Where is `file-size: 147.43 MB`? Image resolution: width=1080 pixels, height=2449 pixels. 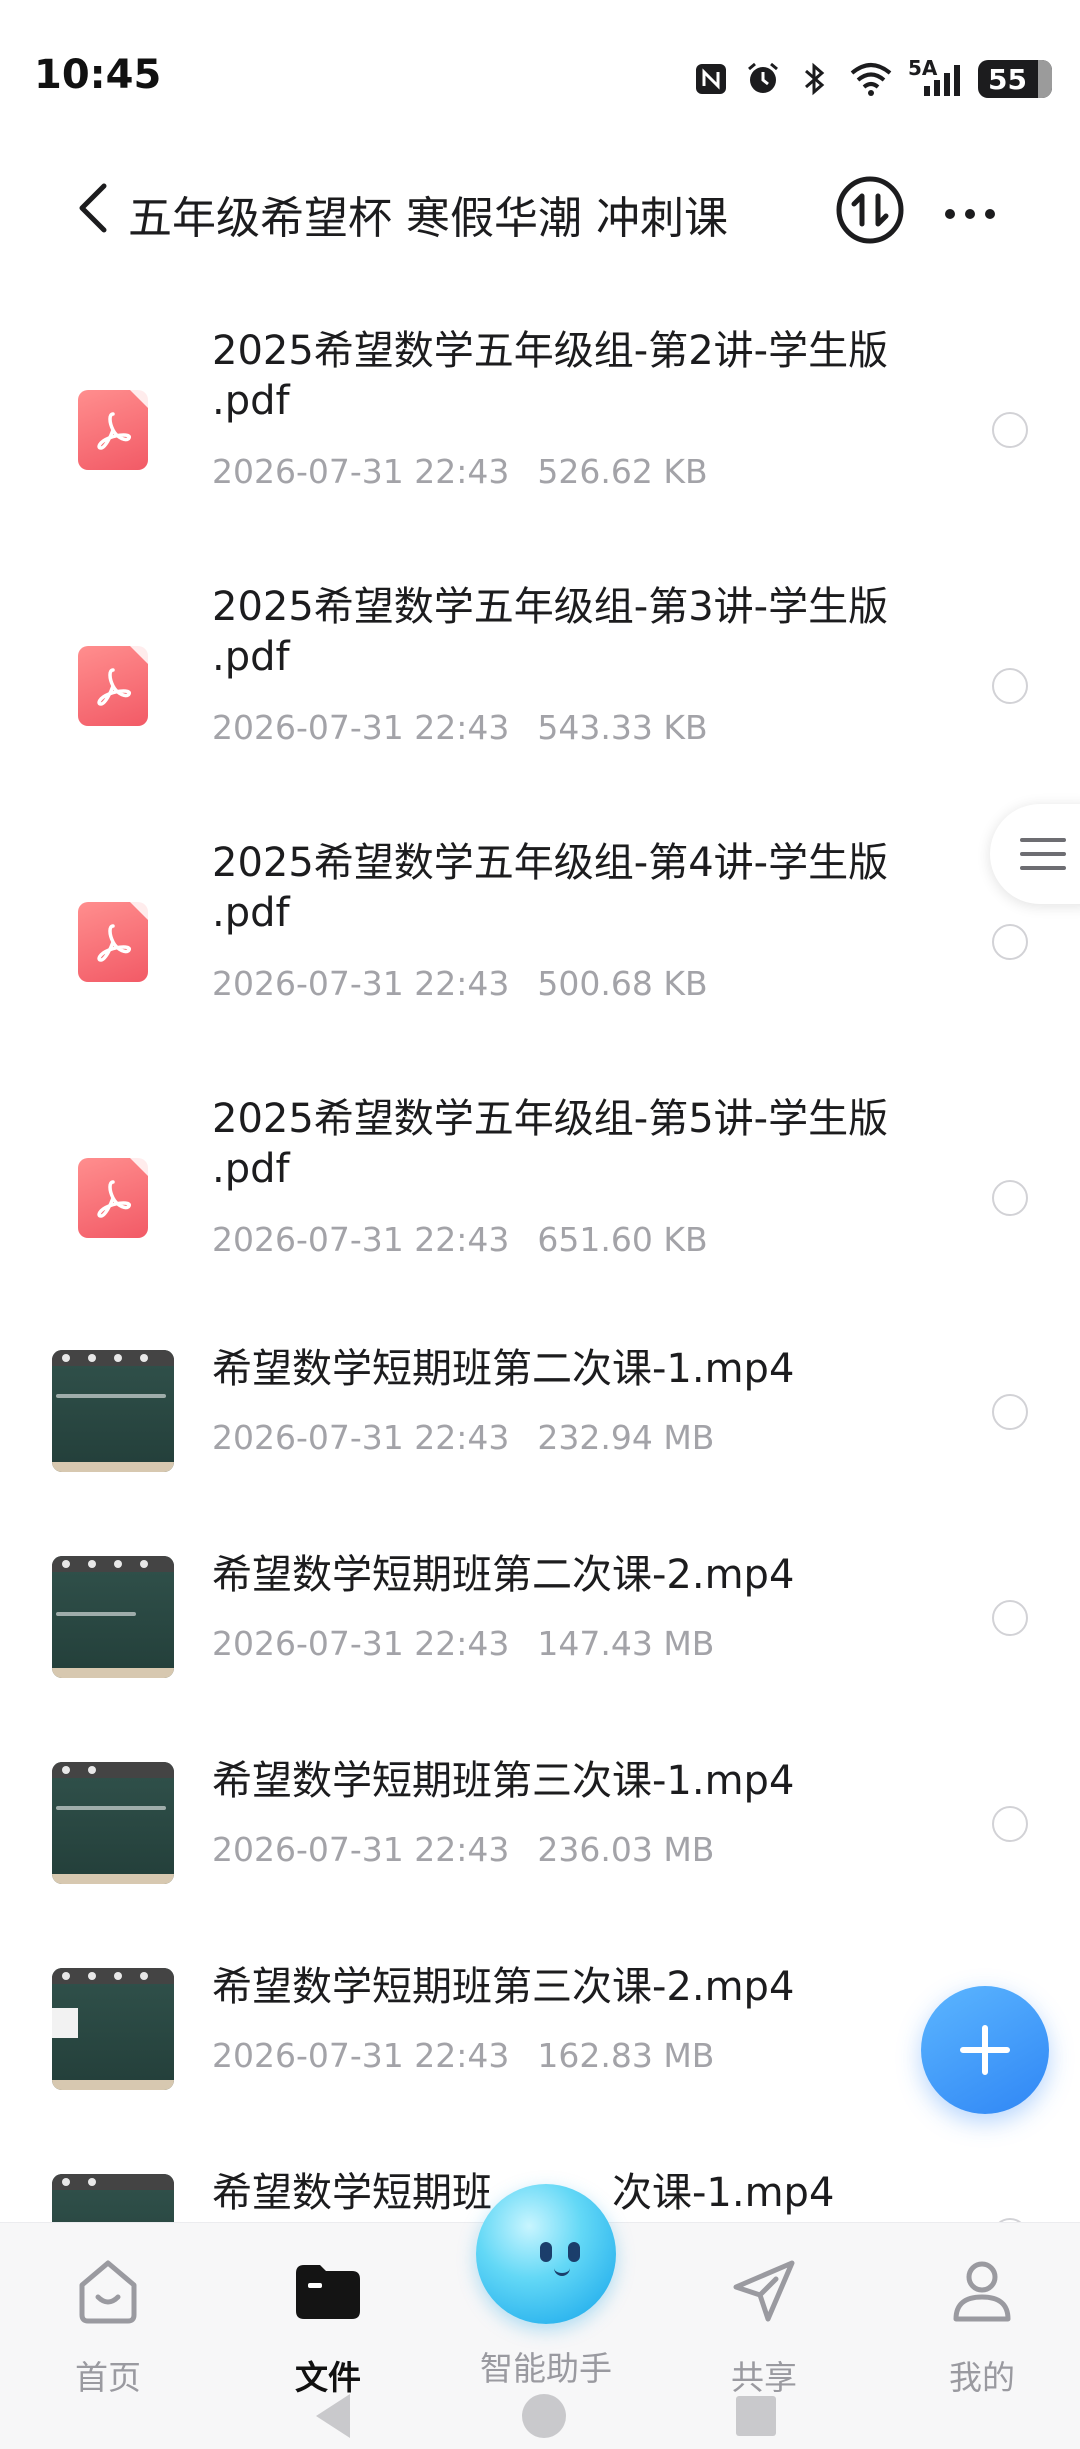
file-size: 147.43 MB is located at coordinates (626, 1643).